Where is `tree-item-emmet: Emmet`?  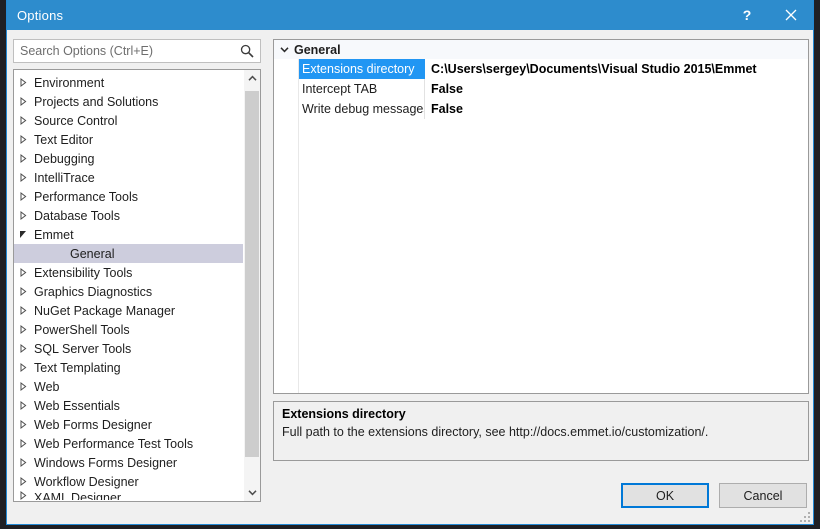
tree-item-emmet: Emmet is located at coordinates (128, 234).